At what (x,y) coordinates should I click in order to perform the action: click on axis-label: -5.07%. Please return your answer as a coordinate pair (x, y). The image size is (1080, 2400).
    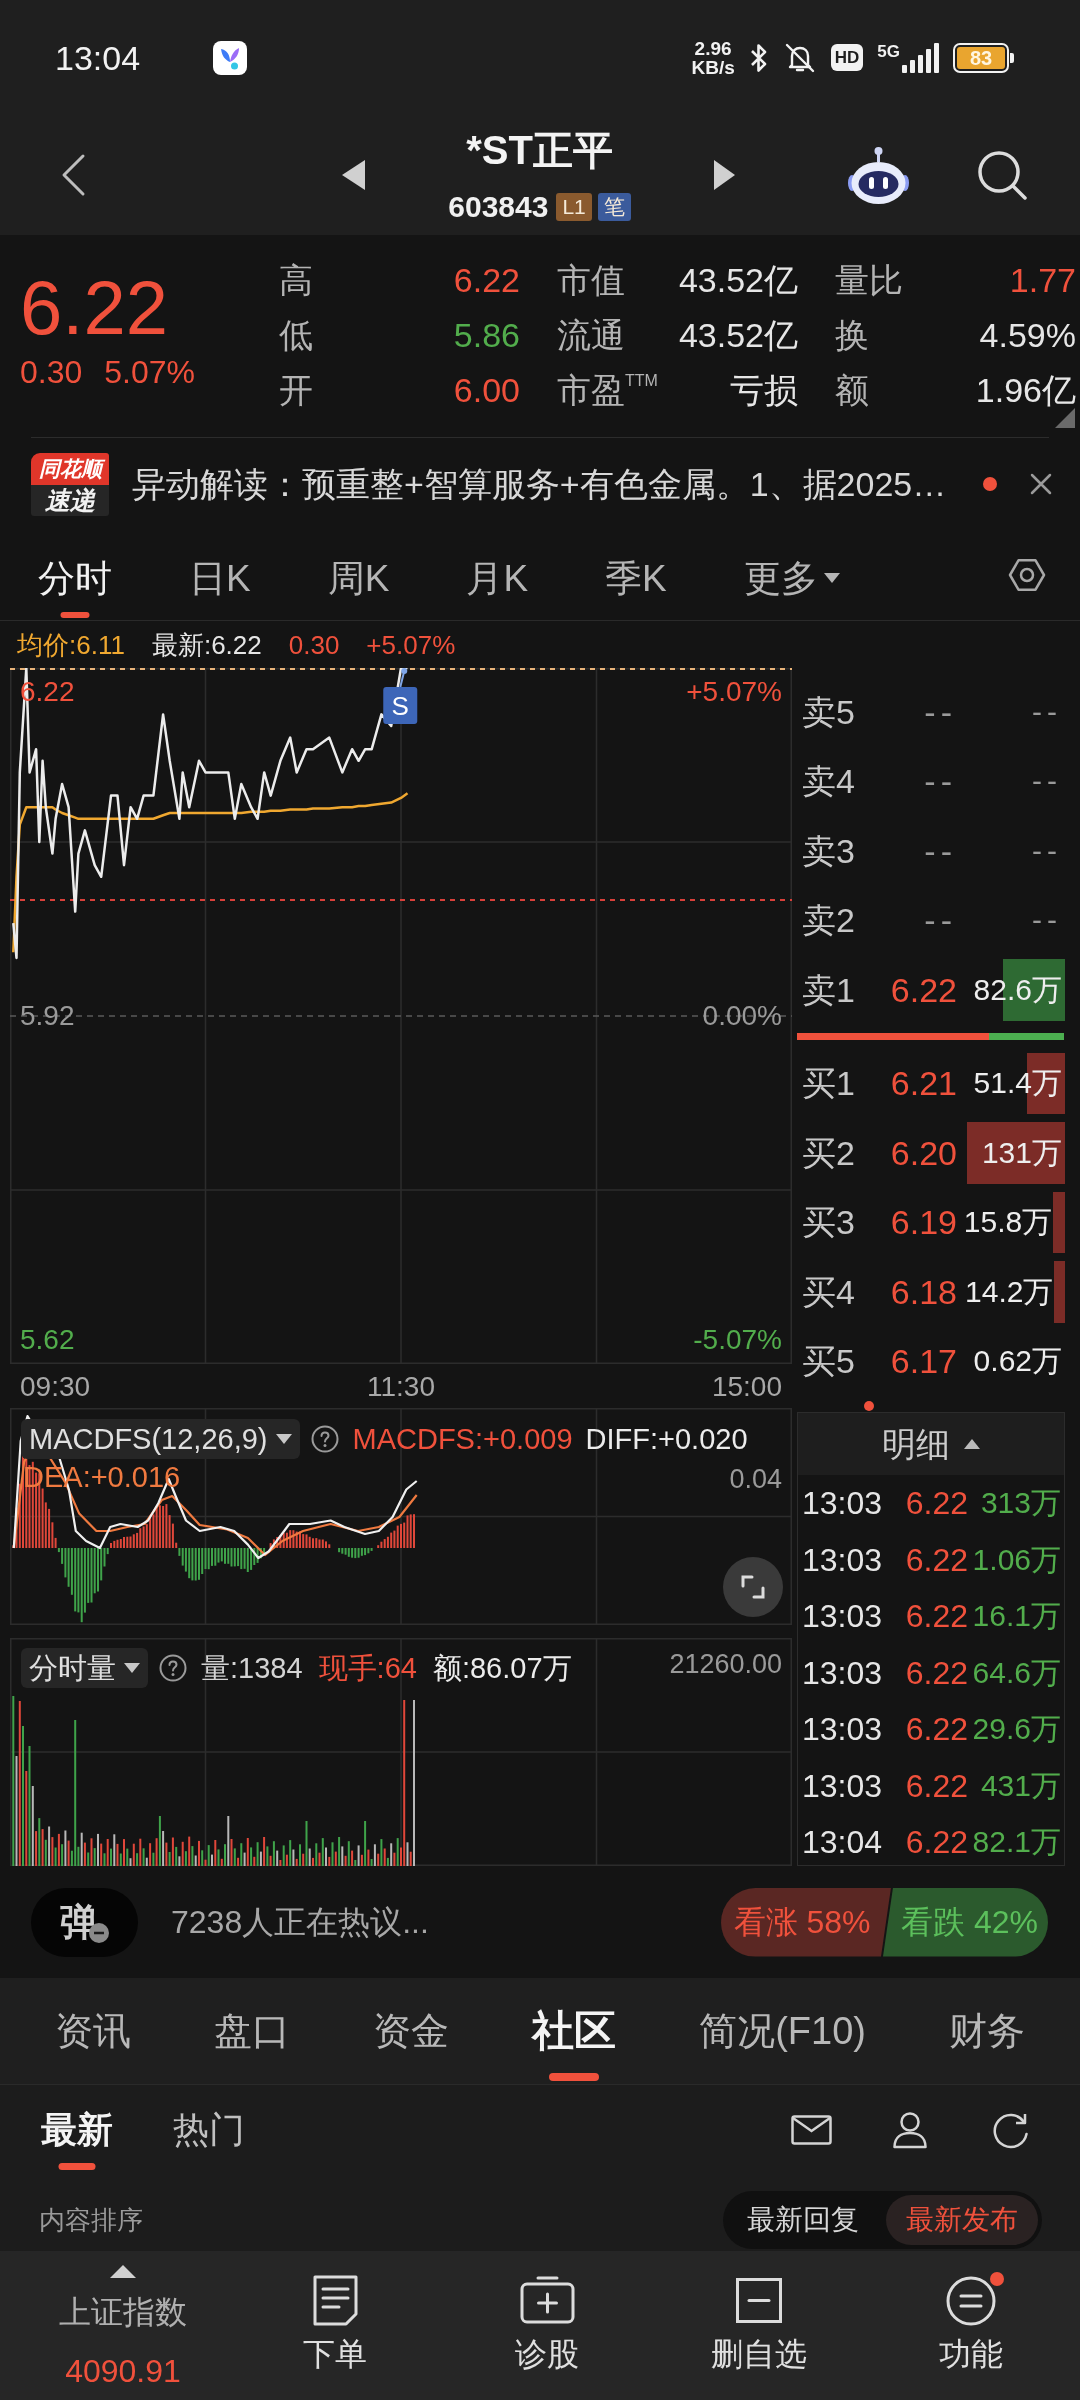
    Looking at the image, I should click on (737, 1340).